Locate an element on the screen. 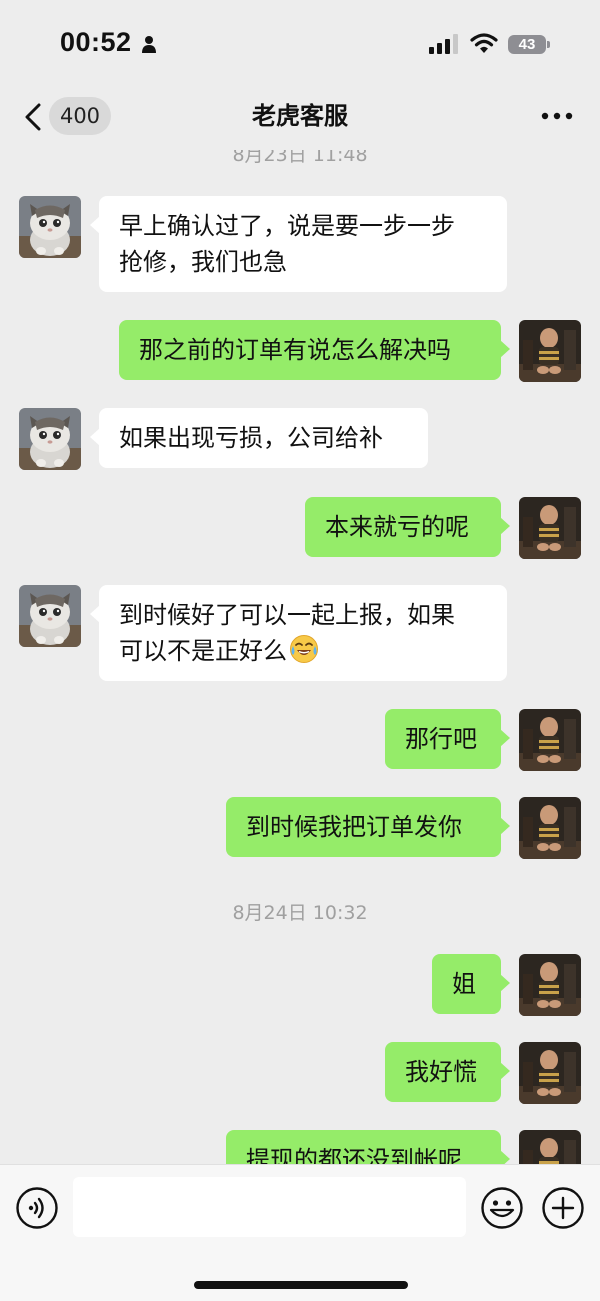 The width and height of the screenshot is (600, 1301). message-text: 可以不是正好么 is located at coordinates (203, 651).